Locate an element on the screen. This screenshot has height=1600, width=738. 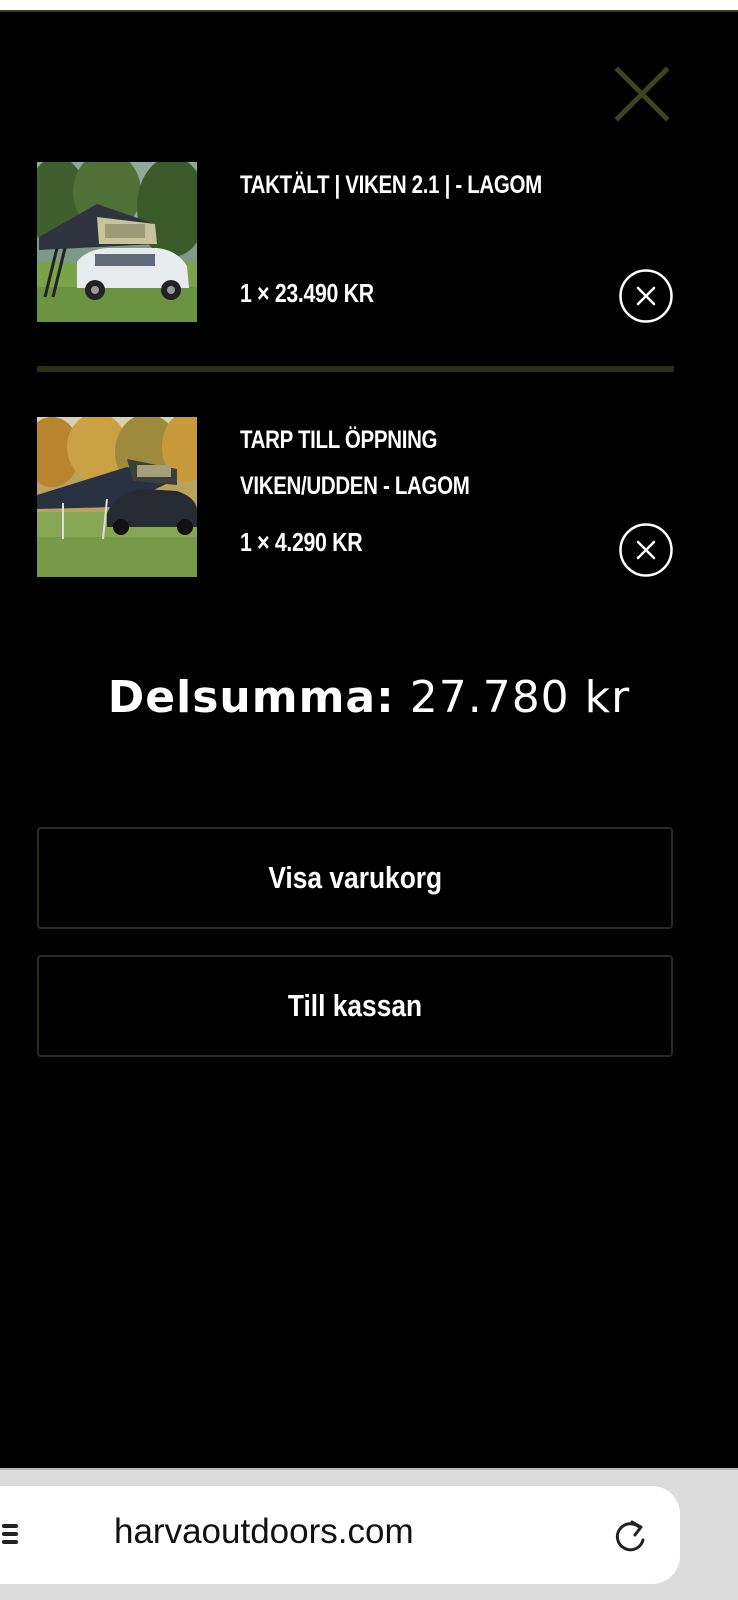
view-cart-button: Visa varukorg is located at coordinates (355, 878).